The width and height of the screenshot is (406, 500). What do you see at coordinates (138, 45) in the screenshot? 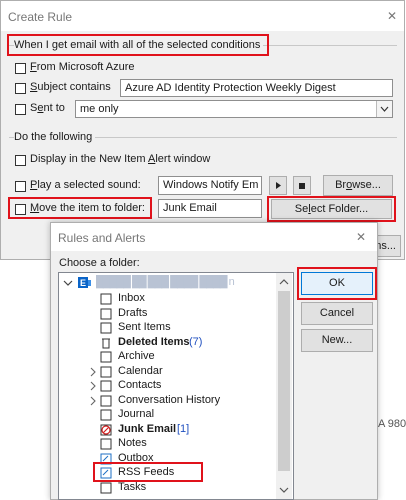
I see `conditions-header-highlight` at bounding box center [138, 45].